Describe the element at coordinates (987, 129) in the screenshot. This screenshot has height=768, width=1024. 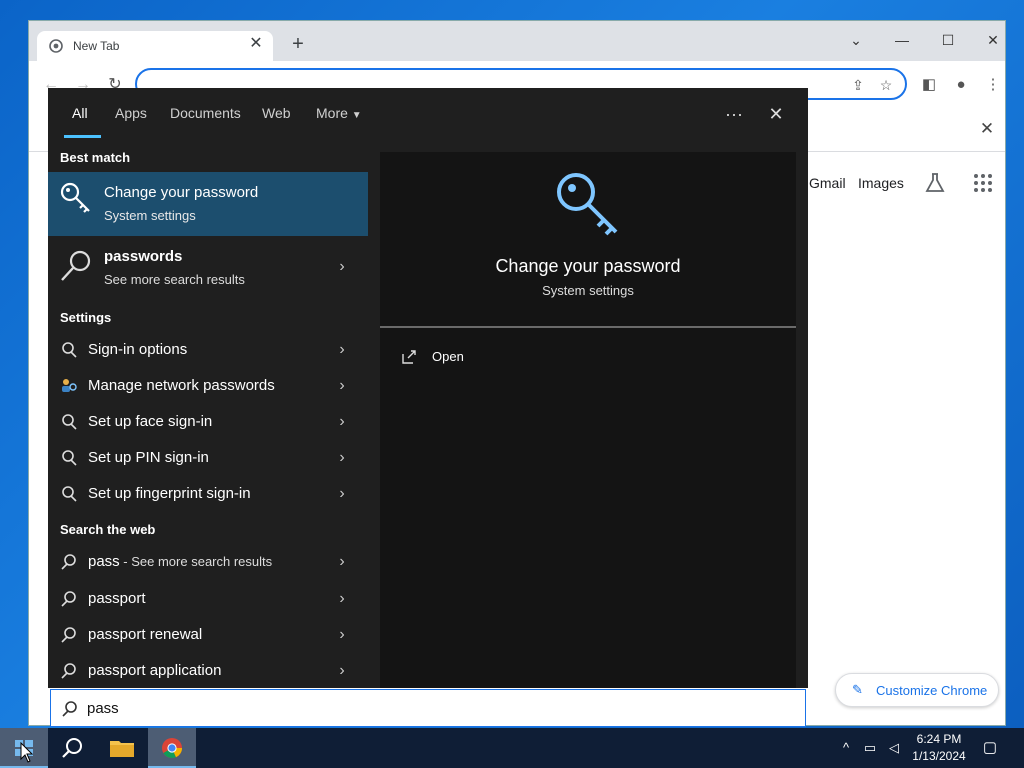
I see `info-bar-close-icon: ✕` at that location.